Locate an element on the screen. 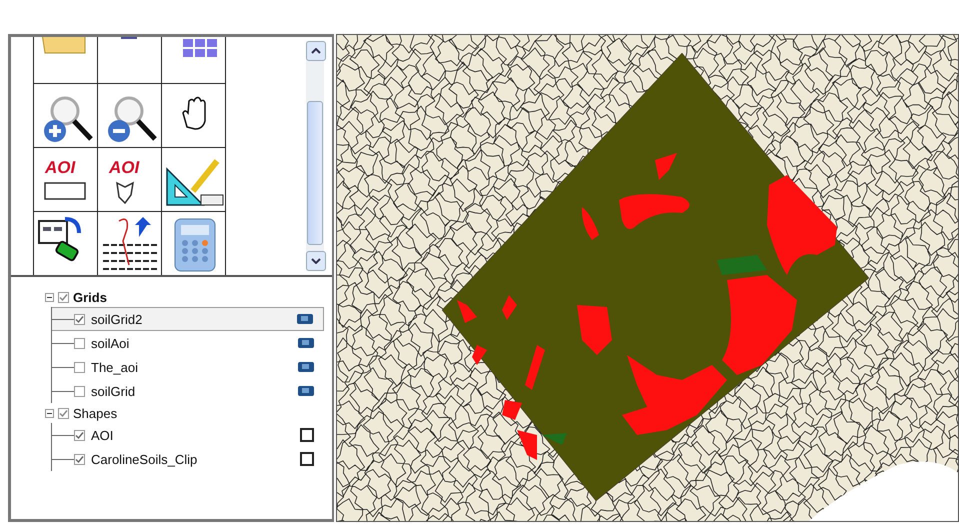 The image size is (959, 525). layer-name: The_aoi is located at coordinates (114, 367).